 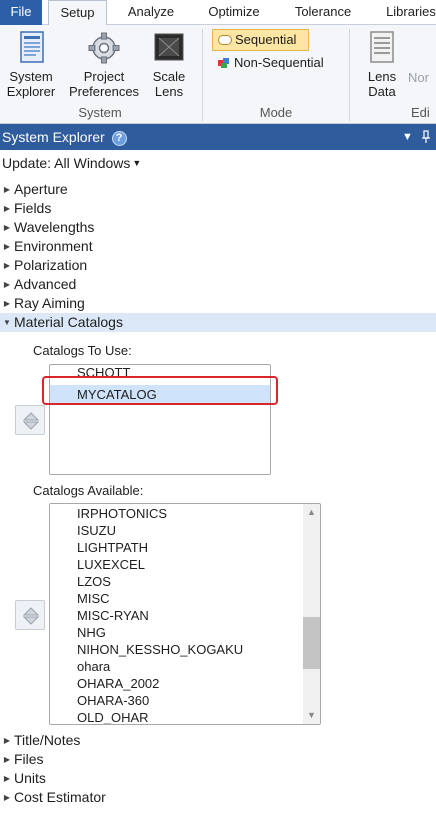 I want to click on help-icon: ?, so click(x=119, y=138).